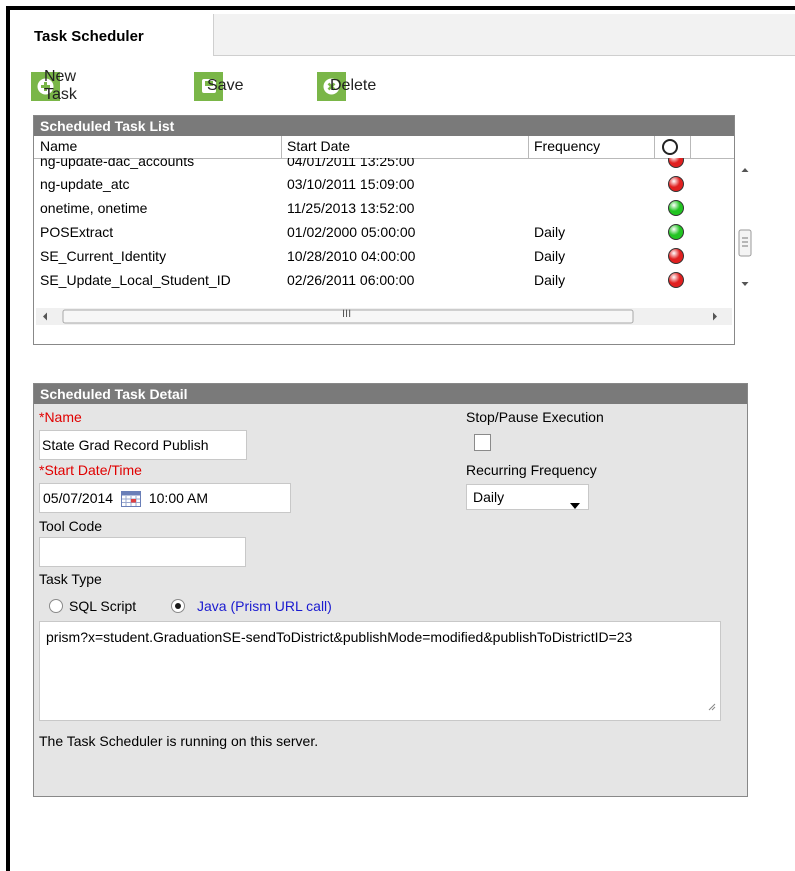  What do you see at coordinates (130, 499) in the screenshot?
I see `calendar-icon` at bounding box center [130, 499].